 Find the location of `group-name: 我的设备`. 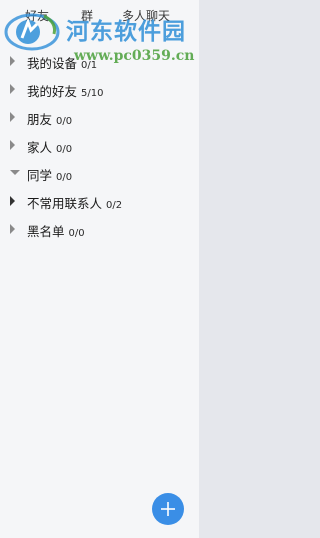

group-name: 我的设备 is located at coordinates (52, 63).